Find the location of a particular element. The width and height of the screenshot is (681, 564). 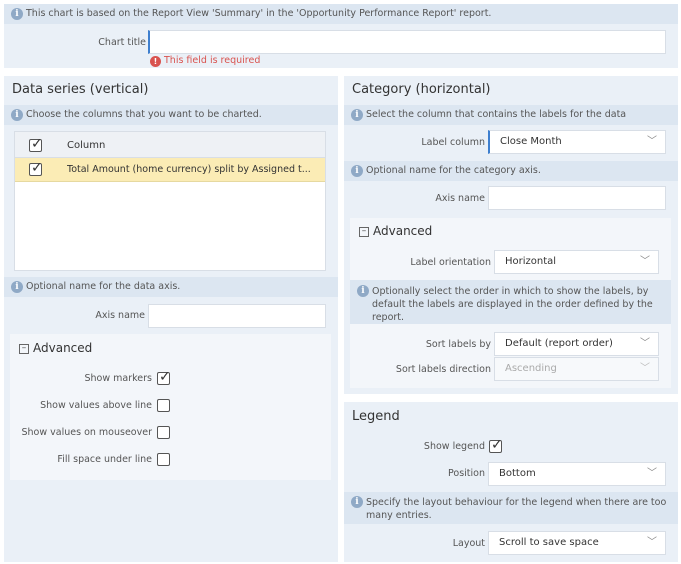

show-values-above-checkbox is located at coordinates (163, 405).